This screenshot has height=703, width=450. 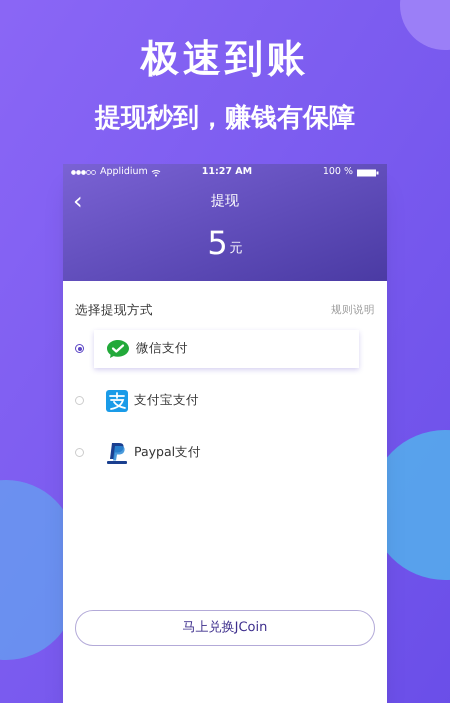 What do you see at coordinates (78, 201) in the screenshot?
I see `back-button: ‹` at bounding box center [78, 201].